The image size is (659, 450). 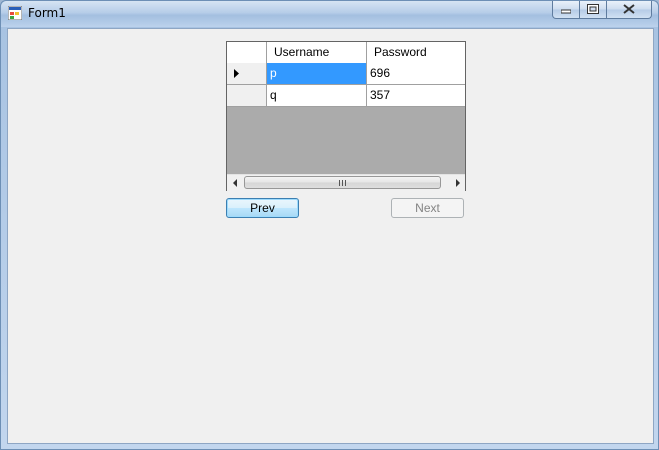 I want to click on minimize-icon, so click(x=566, y=10).